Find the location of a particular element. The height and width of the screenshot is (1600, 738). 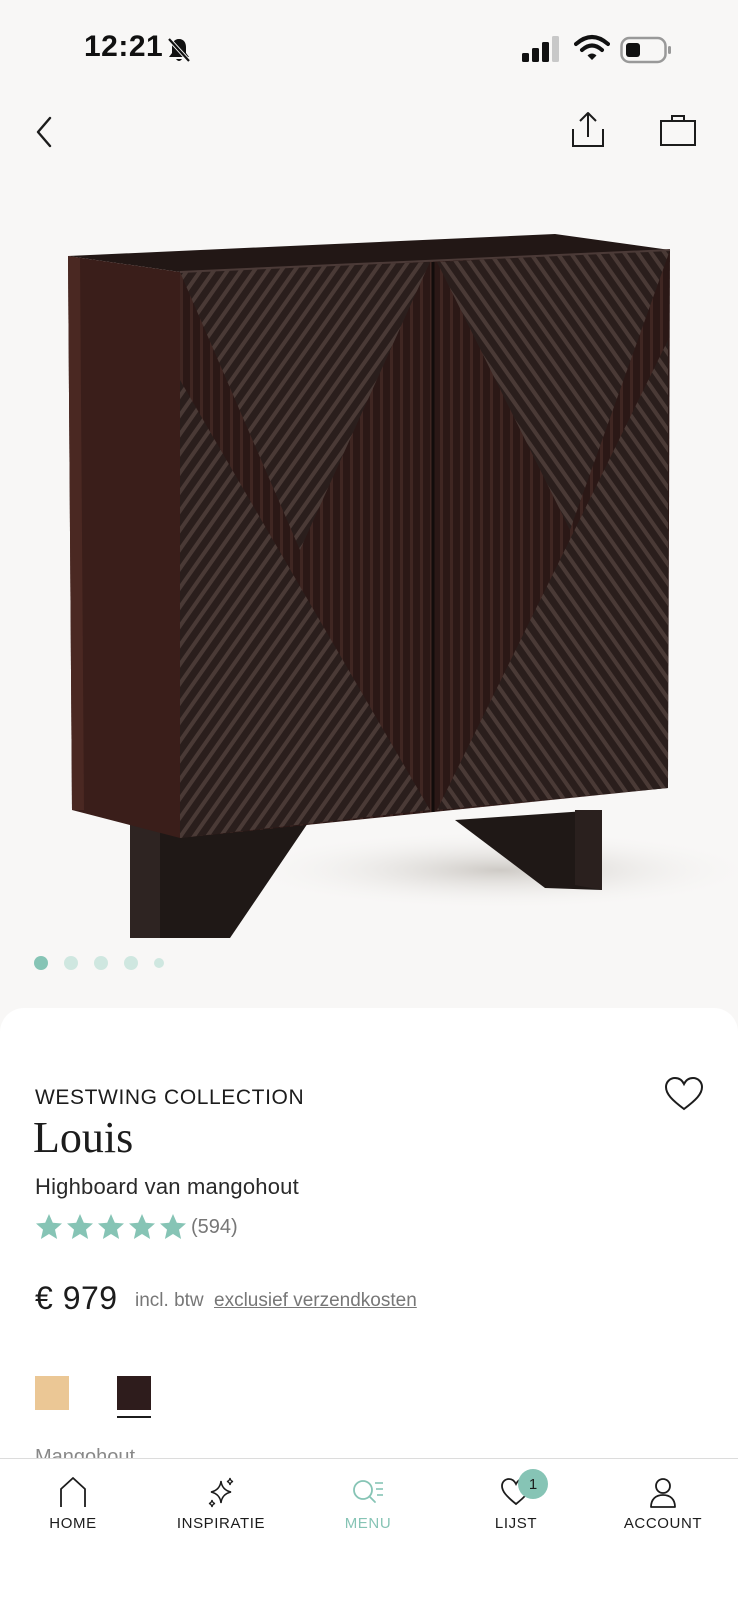

shipping-costs-link: exclusief verzendkosten is located at coordinates (315, 1301).